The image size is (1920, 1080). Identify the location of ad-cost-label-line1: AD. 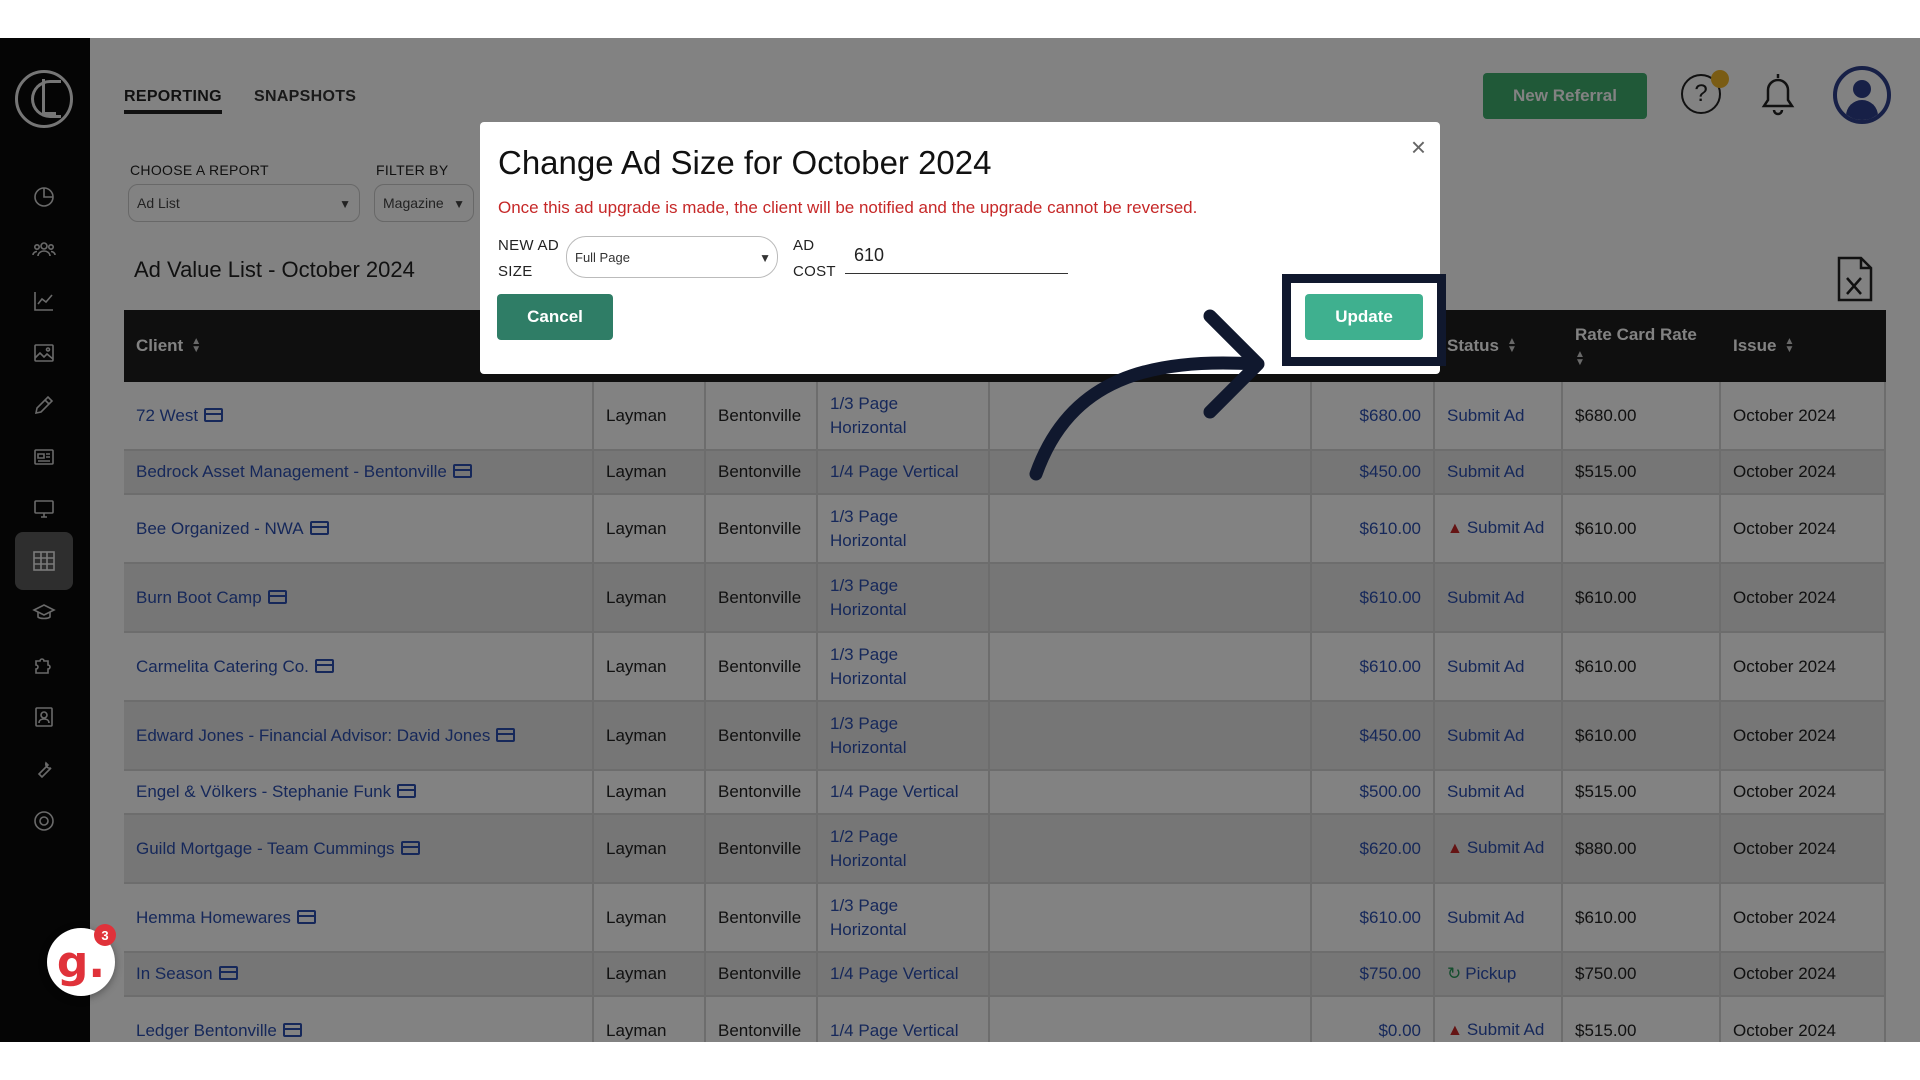
(804, 245).